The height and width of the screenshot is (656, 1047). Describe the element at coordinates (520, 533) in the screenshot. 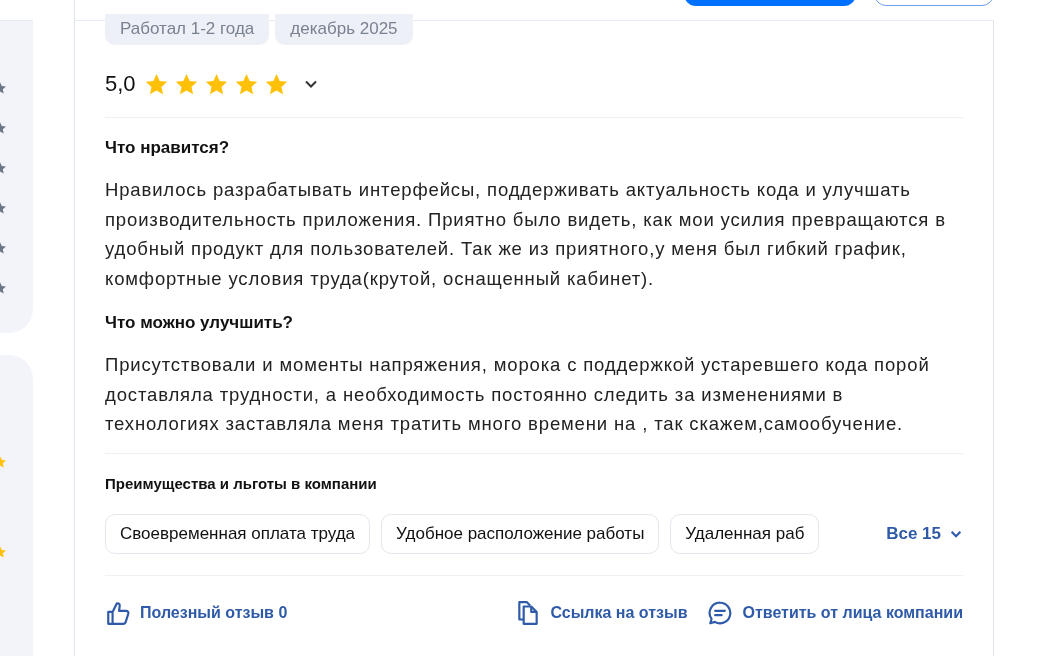

I see `benefit-chip: Удобное расположение работы` at that location.